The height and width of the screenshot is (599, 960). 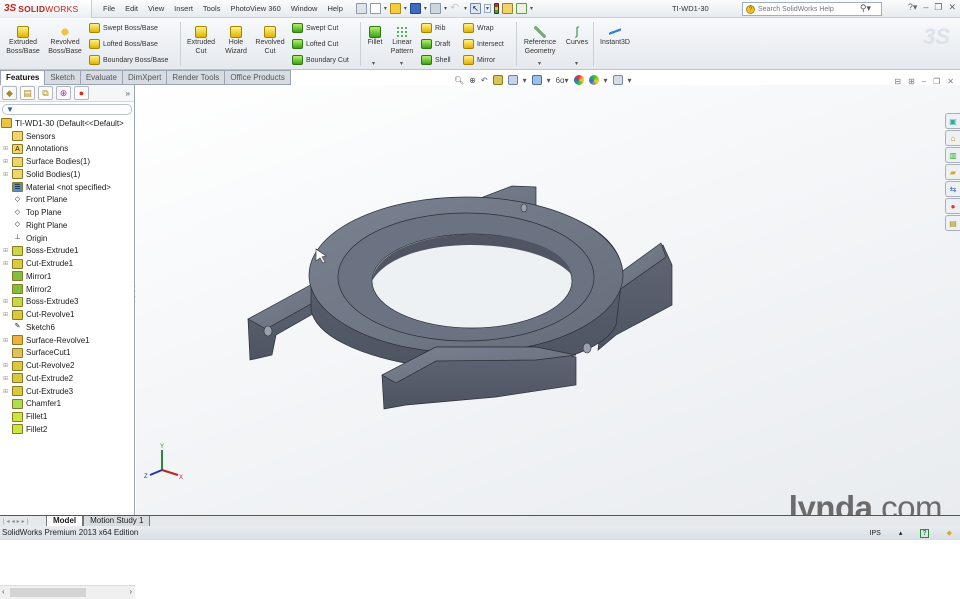 I want to click on revolved-cut-button: Revolved Cut, so click(x=270, y=40).